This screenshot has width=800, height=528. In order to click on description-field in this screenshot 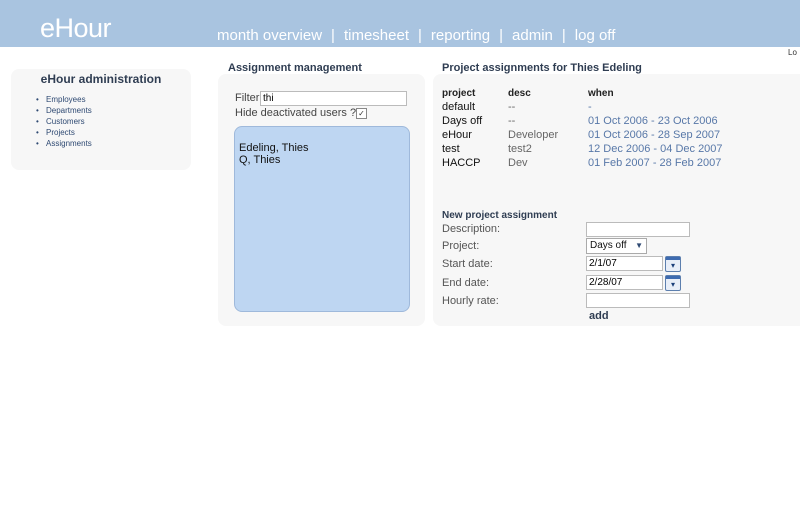, I will do `click(638, 229)`.